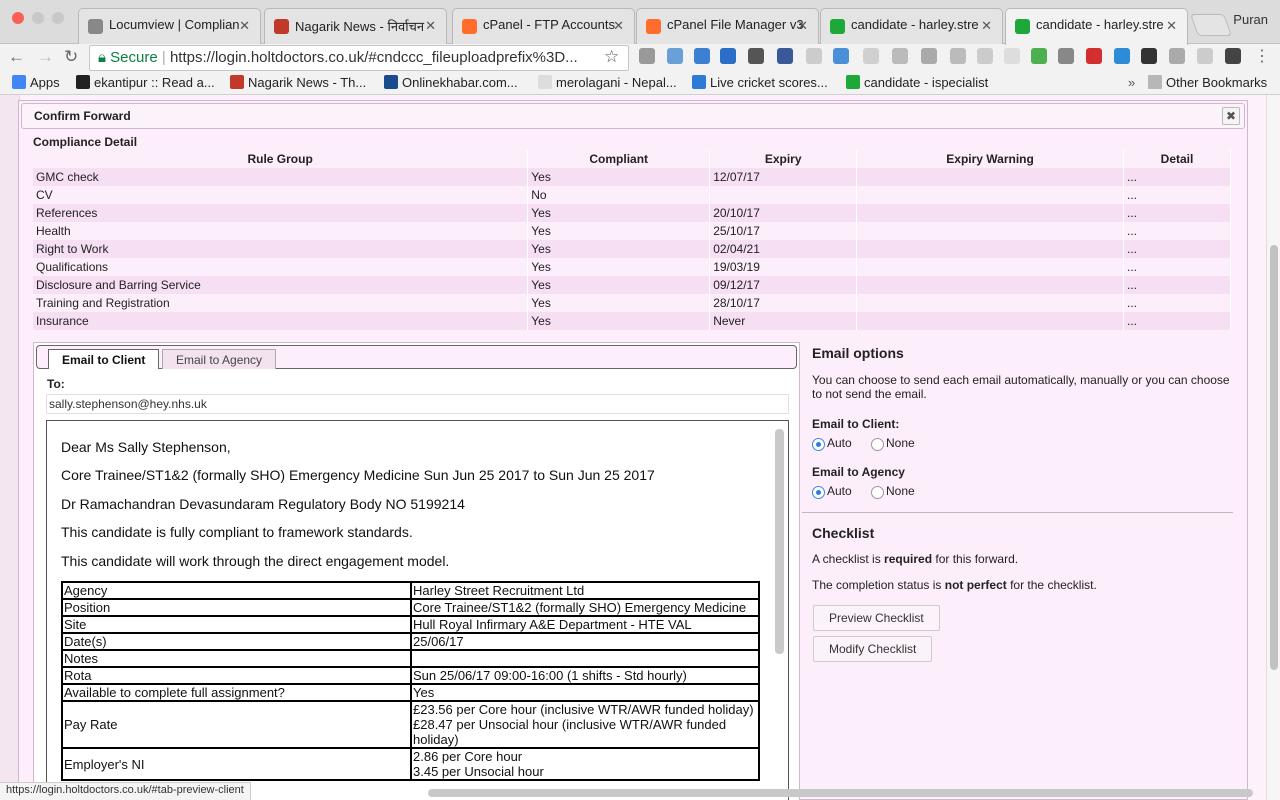 This screenshot has height=800, width=1280. I want to click on browser-tab-title: candidate - harley.stre, so click(915, 24).